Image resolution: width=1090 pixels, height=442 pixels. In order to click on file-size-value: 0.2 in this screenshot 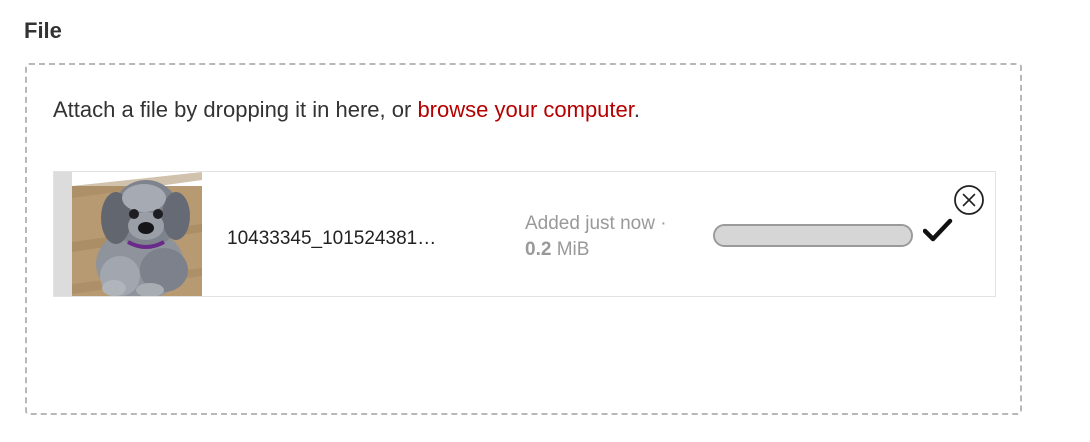, I will do `click(538, 249)`.